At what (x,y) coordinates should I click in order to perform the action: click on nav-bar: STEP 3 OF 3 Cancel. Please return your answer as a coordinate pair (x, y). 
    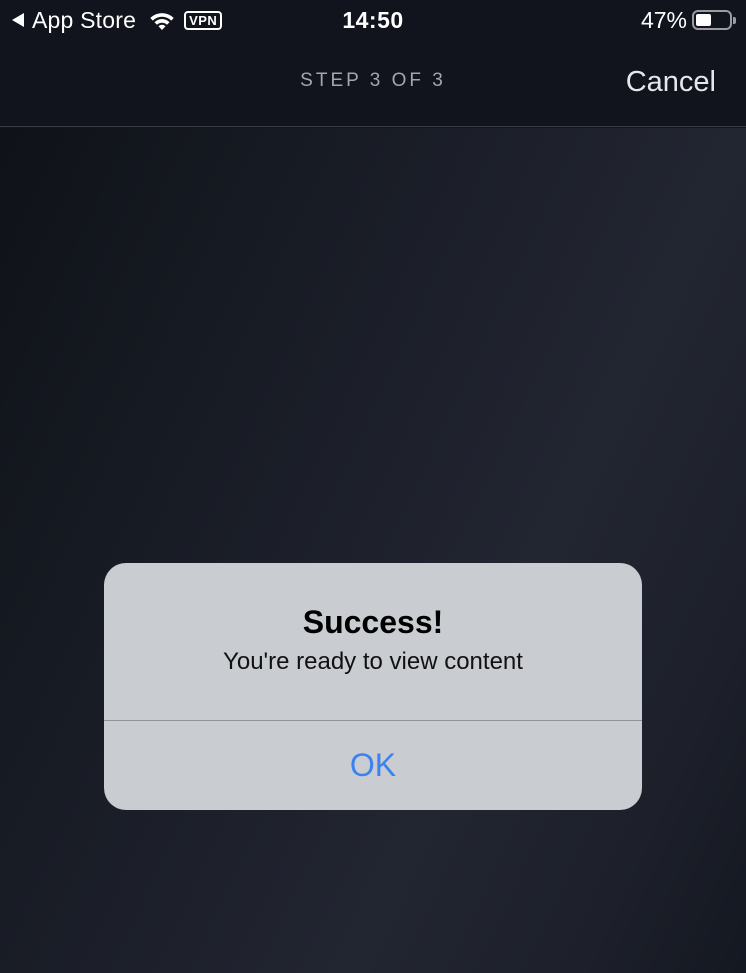
    Looking at the image, I should click on (373, 83).